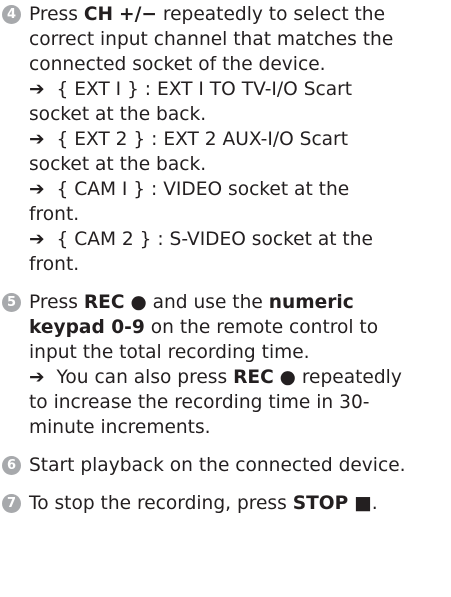  I want to click on step-4-line-11: front., so click(54, 264).